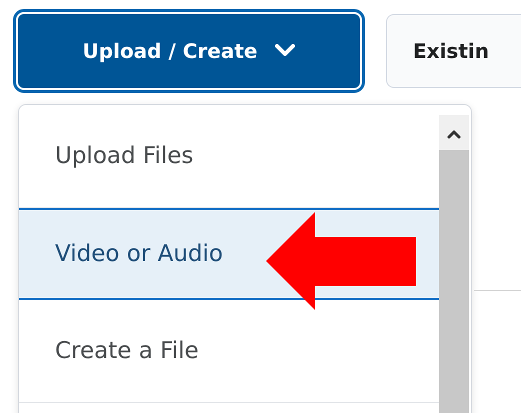  What do you see at coordinates (285, 51) in the screenshot?
I see `chevron-down-icon` at bounding box center [285, 51].